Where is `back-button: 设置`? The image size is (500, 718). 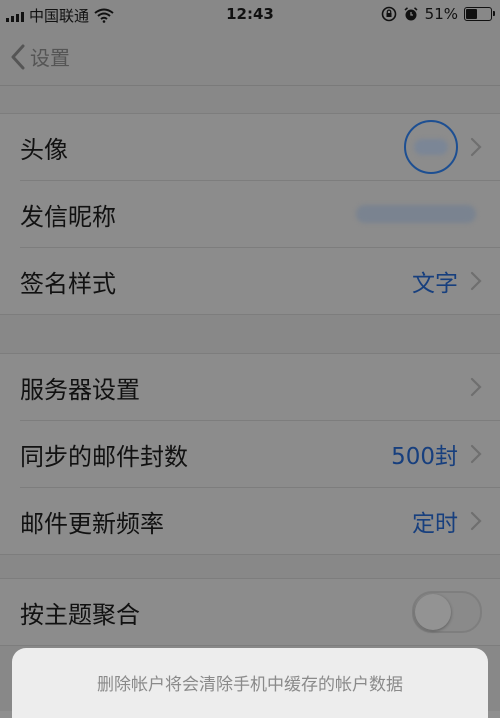
back-button: 设置 is located at coordinates (40, 56).